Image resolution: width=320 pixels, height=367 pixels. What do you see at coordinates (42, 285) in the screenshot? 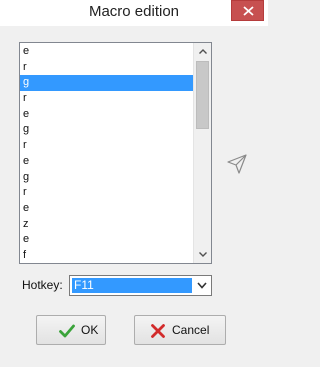
I see `hotkey-label: Hotkey:` at bounding box center [42, 285].